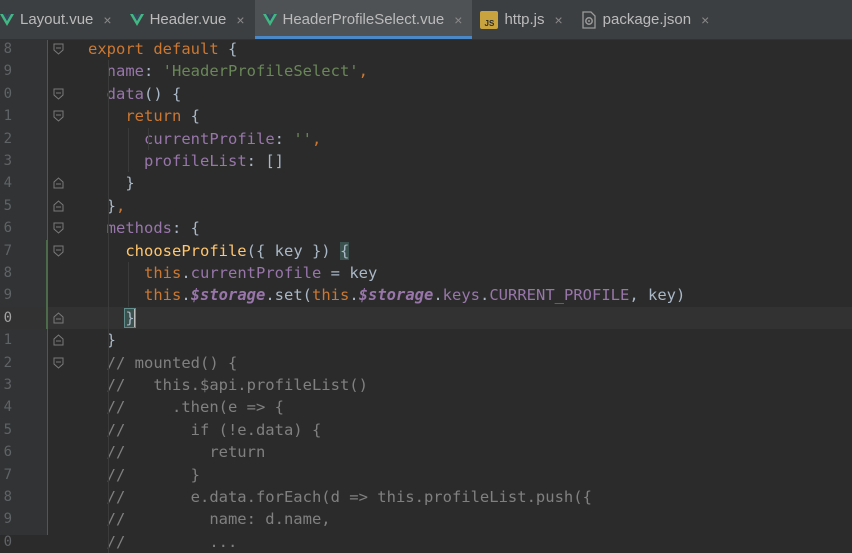  What do you see at coordinates (426, 228) in the screenshot?
I see `code-line: 6 methods: {` at bounding box center [426, 228].